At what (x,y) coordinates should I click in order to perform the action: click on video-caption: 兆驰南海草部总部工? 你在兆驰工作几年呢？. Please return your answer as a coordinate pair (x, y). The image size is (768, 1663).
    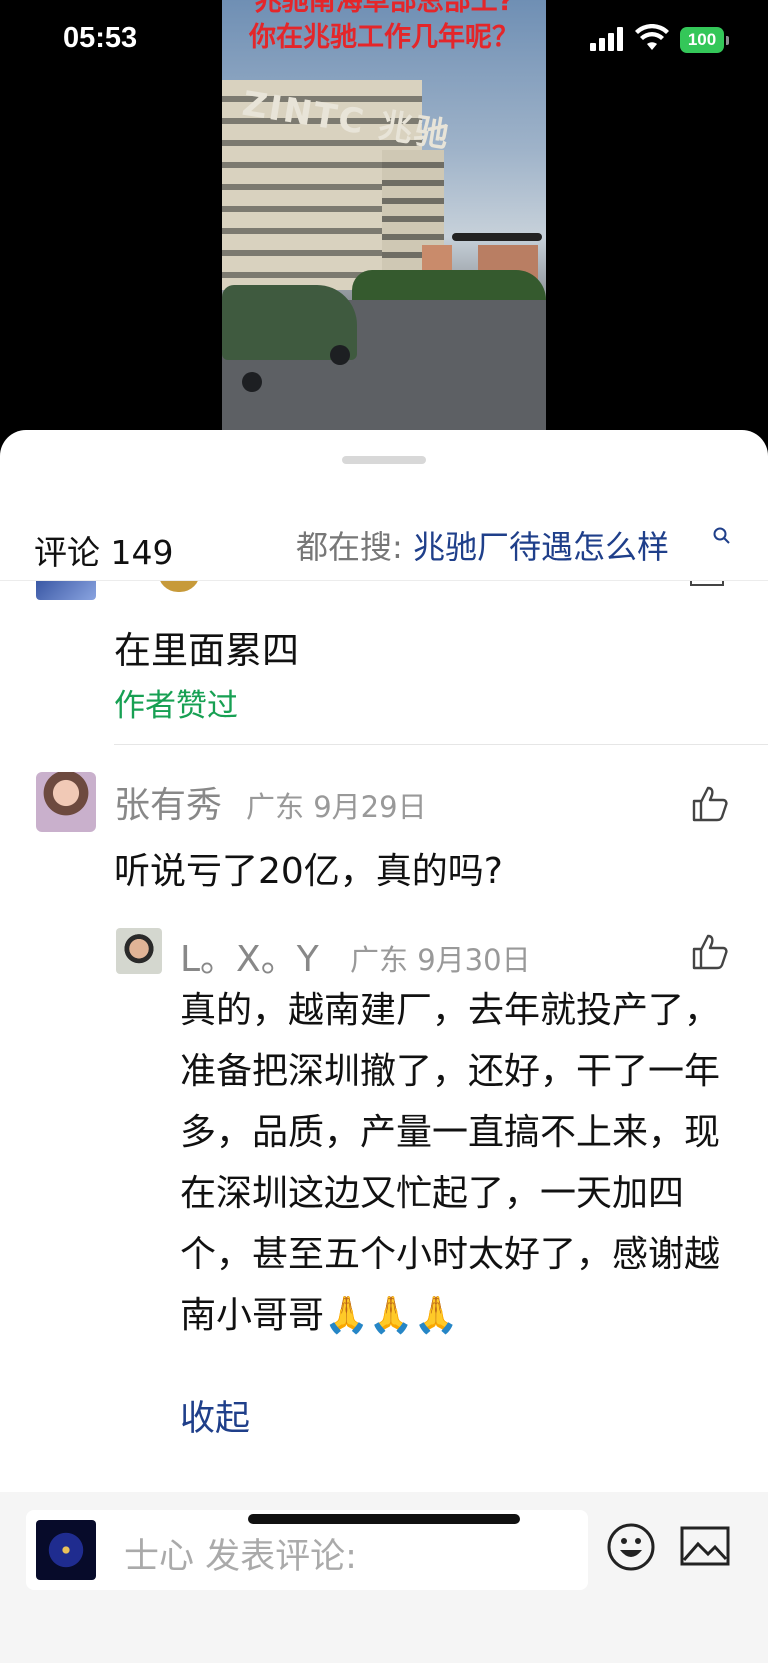
    Looking at the image, I should click on (384, 28).